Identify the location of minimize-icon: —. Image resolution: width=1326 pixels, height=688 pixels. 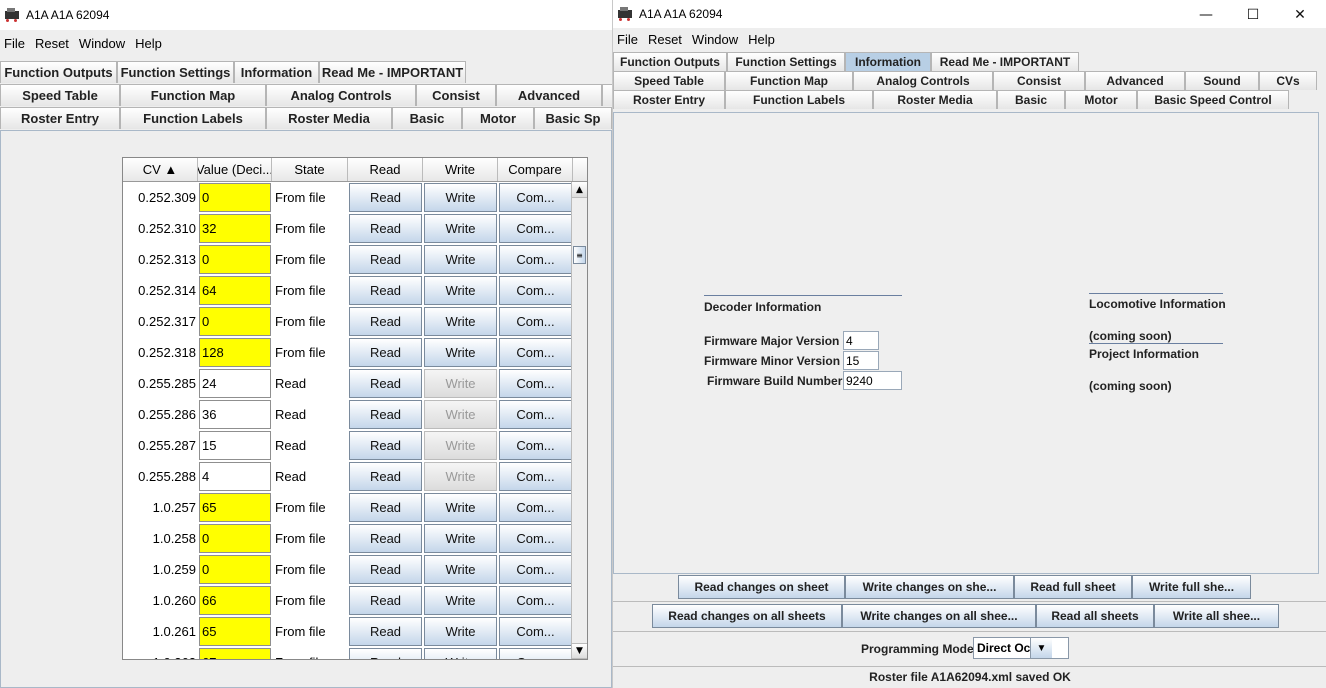
(1206, 15).